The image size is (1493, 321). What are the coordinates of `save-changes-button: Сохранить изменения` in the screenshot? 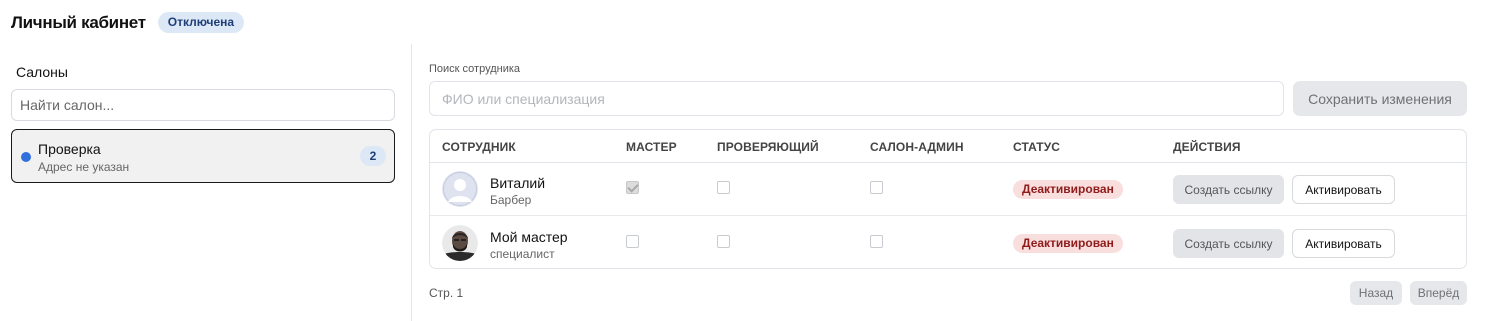 It's located at (1380, 98).